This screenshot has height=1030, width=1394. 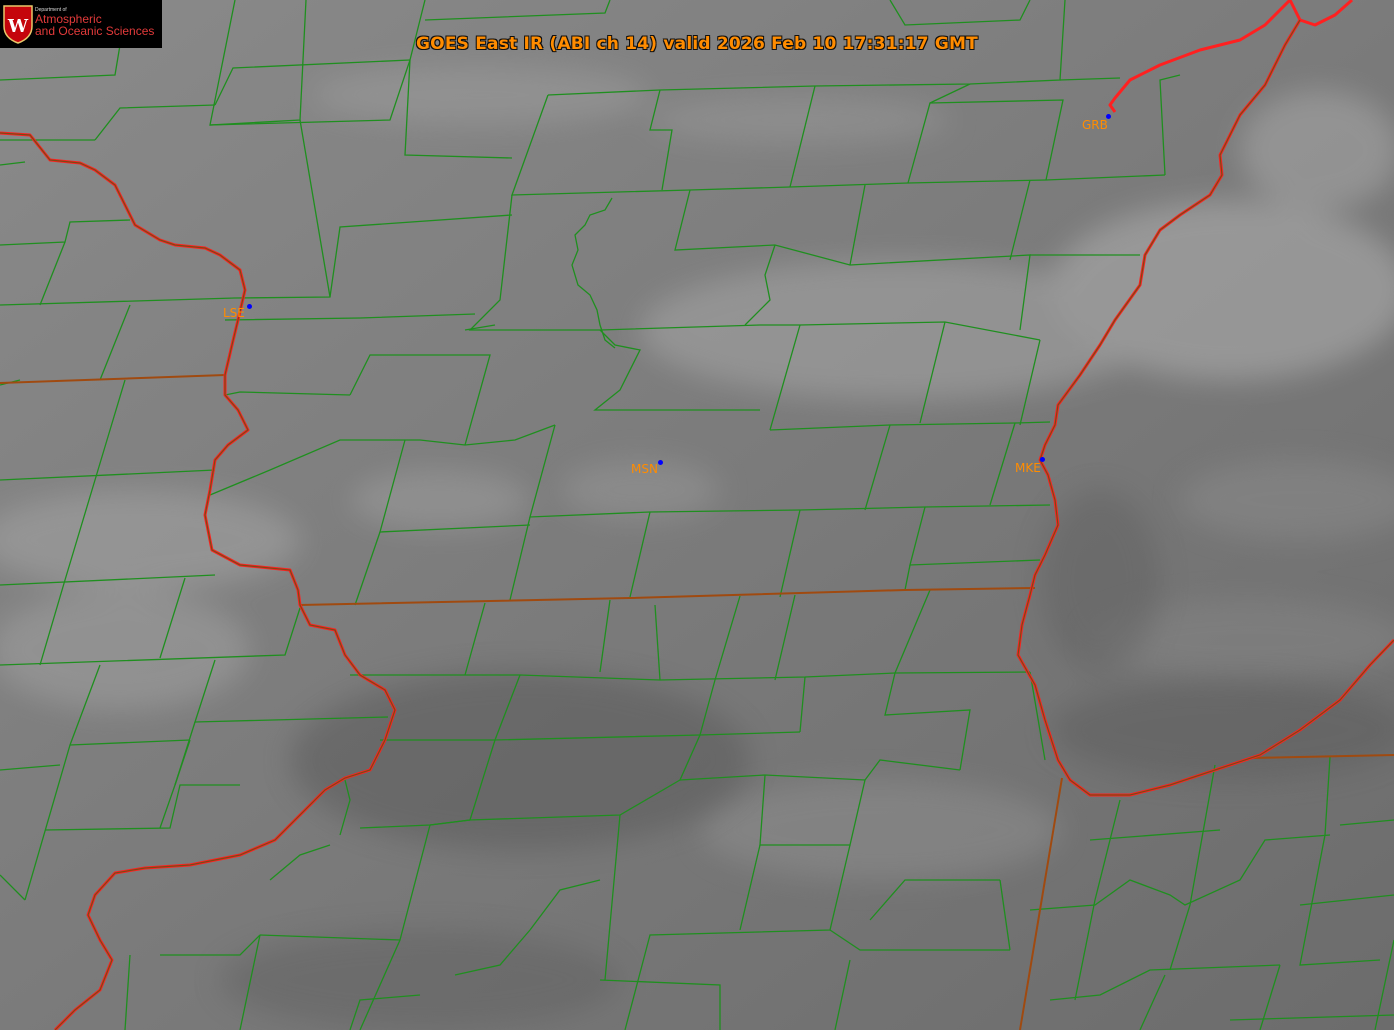 I want to click on station-label: GRB, so click(x=1095, y=125).